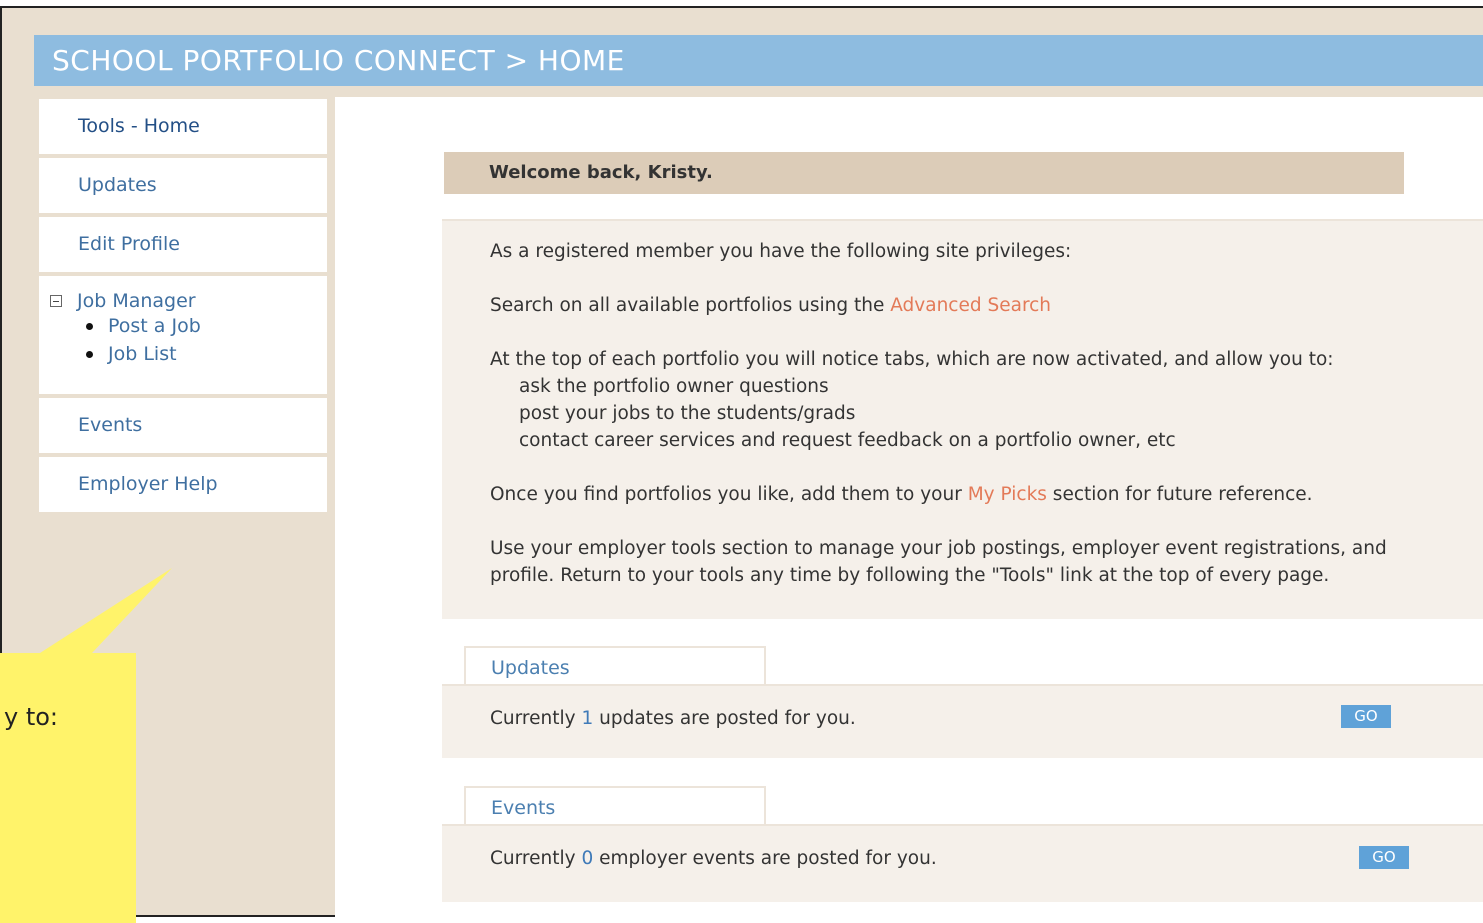  What do you see at coordinates (183, 484) in the screenshot?
I see `sidebar-item-employer-help: Employer Help` at bounding box center [183, 484].